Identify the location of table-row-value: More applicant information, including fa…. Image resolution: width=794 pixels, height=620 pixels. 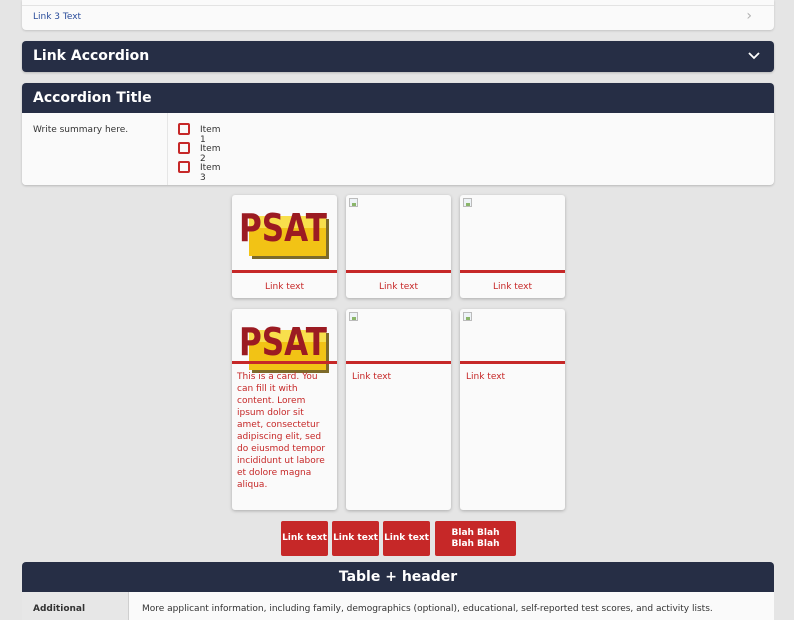
(427, 609).